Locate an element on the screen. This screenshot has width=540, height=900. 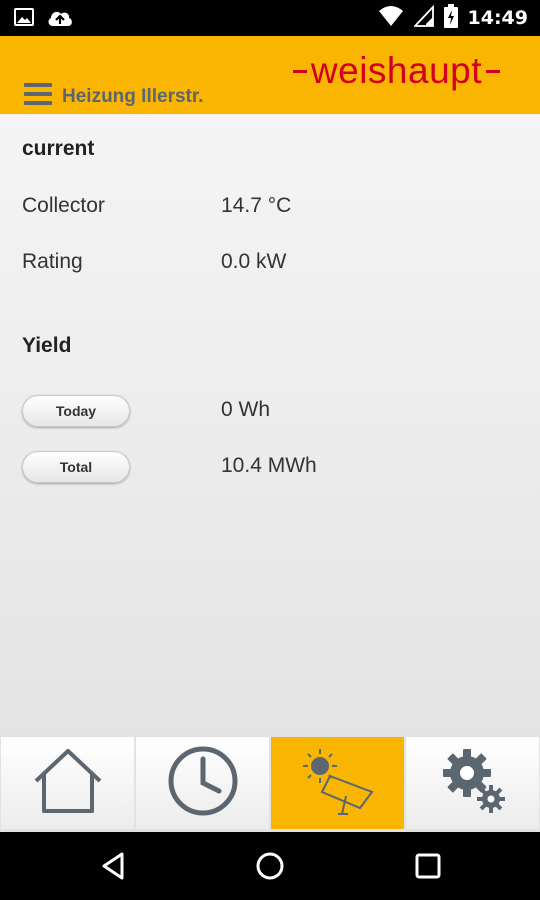
recents-icon is located at coordinates (428, 866).